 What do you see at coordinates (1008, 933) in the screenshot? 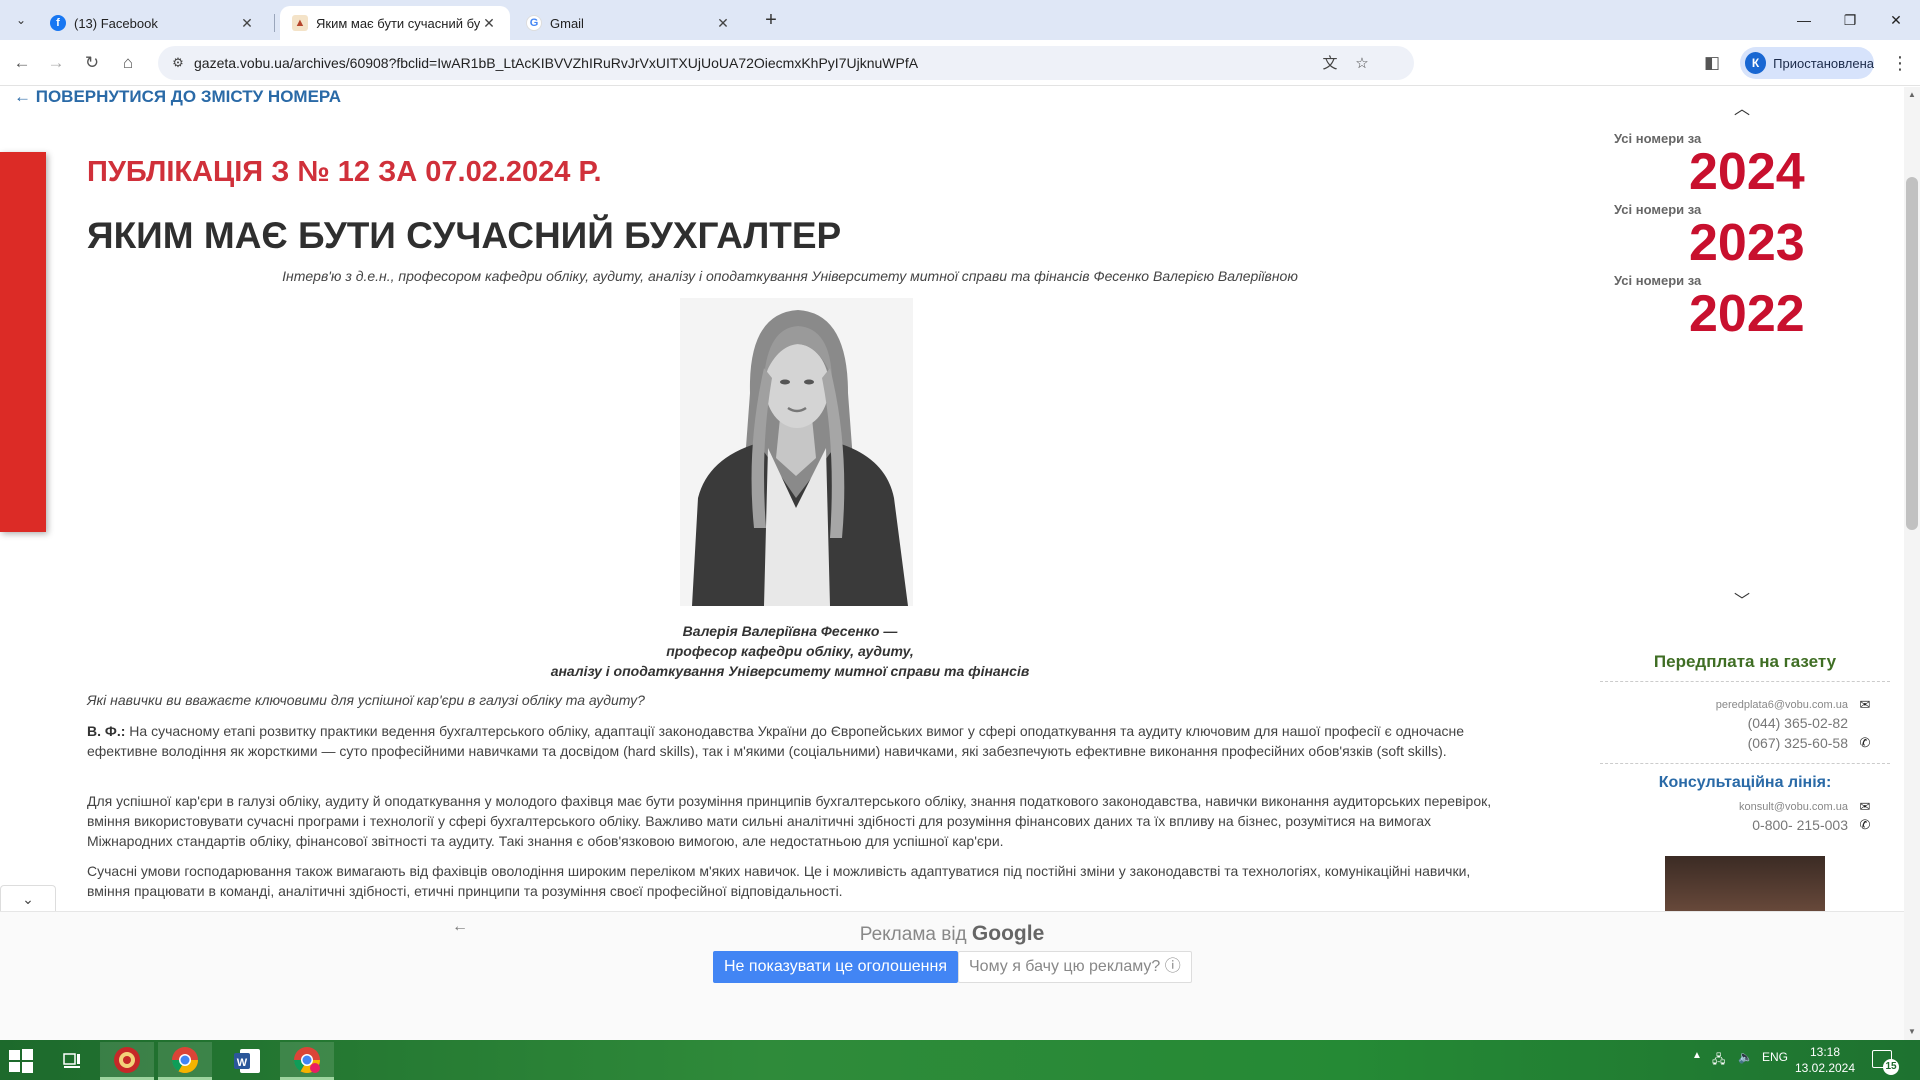
I see `ad-label-brand: Google` at bounding box center [1008, 933].